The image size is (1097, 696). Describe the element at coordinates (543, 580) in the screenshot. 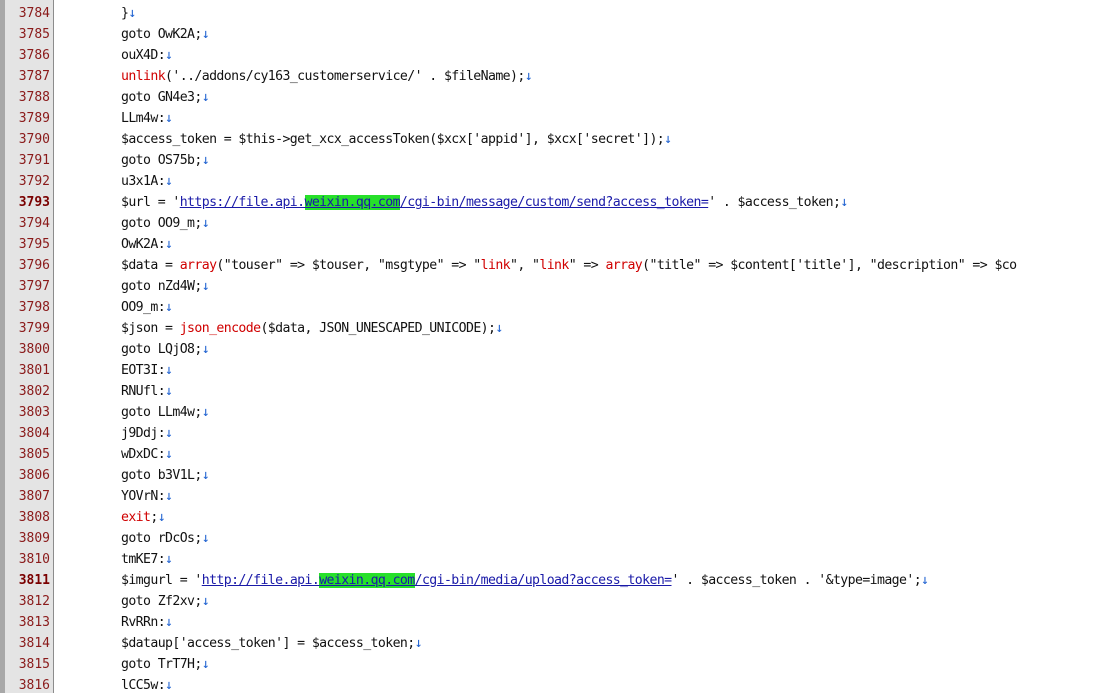

I see `url-link: /cgi-bin/media/upload?access_token=` at that location.